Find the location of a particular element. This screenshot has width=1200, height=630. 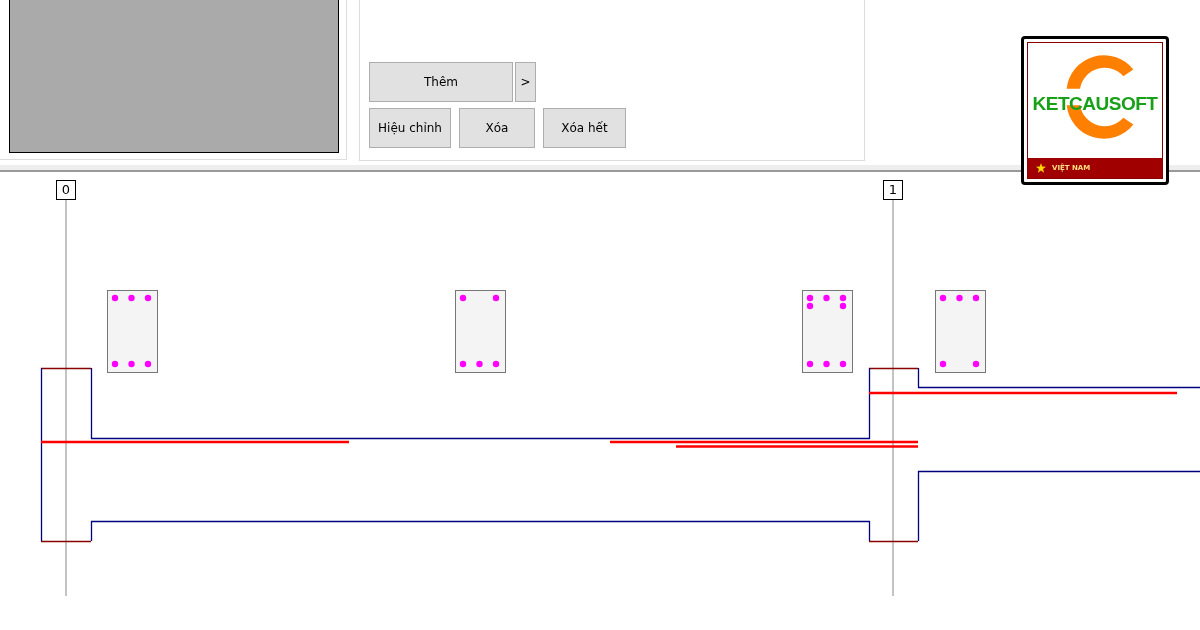

axis-label: 0 is located at coordinates (66, 190).